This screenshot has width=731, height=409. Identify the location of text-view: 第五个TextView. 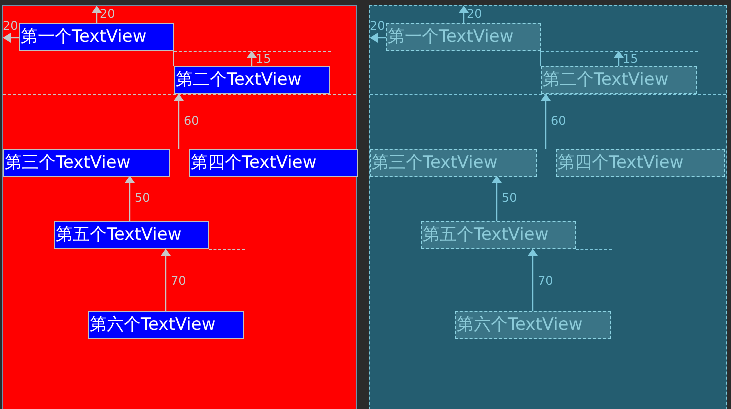
(131, 235).